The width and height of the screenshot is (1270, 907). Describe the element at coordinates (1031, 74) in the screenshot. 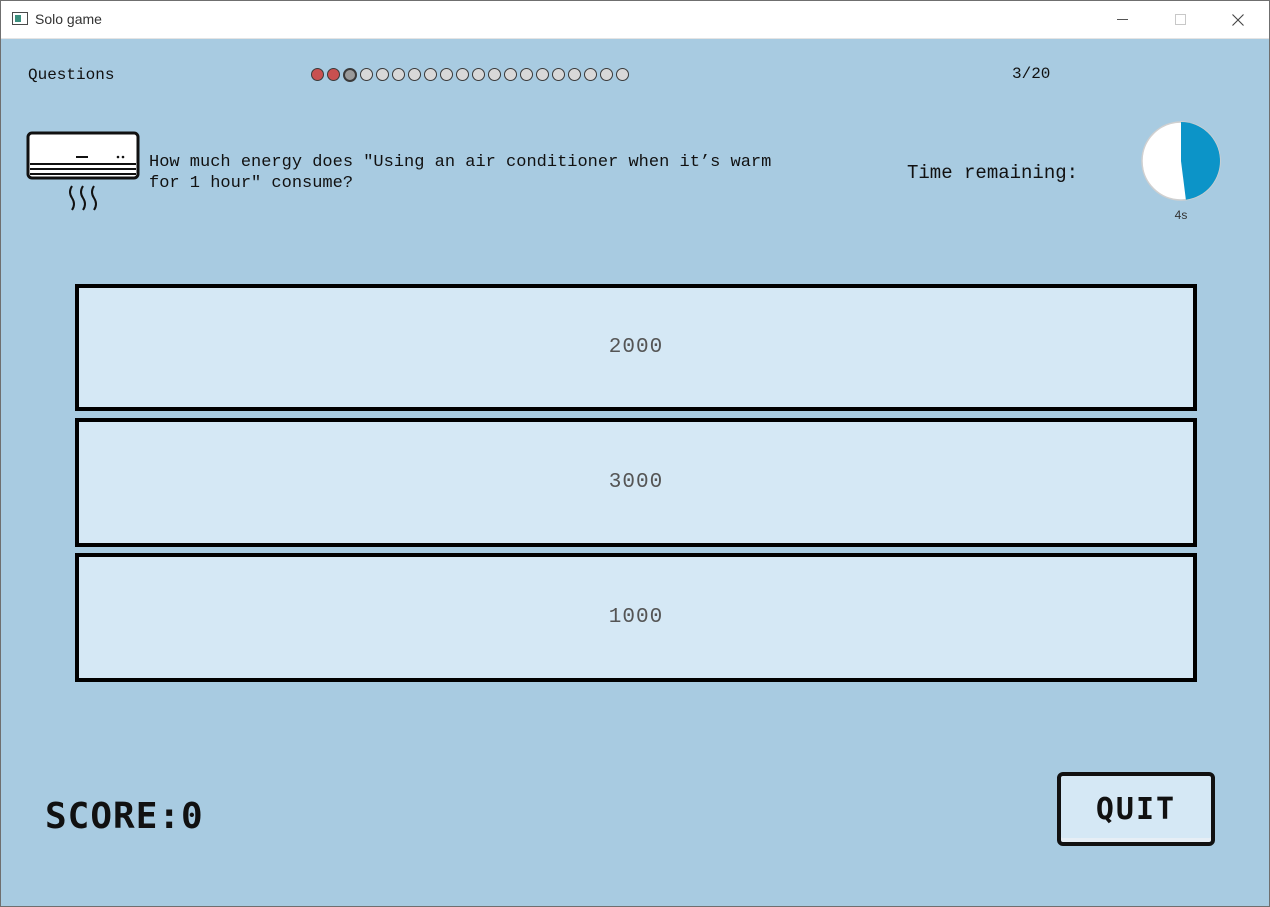

I see `question-counter: 3/20` at that location.